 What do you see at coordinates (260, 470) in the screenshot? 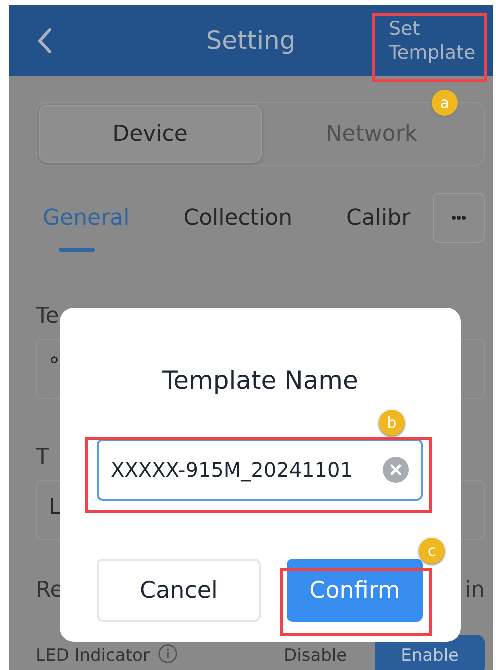
I see `name-input-field: XXXXX-915M_20241101` at bounding box center [260, 470].